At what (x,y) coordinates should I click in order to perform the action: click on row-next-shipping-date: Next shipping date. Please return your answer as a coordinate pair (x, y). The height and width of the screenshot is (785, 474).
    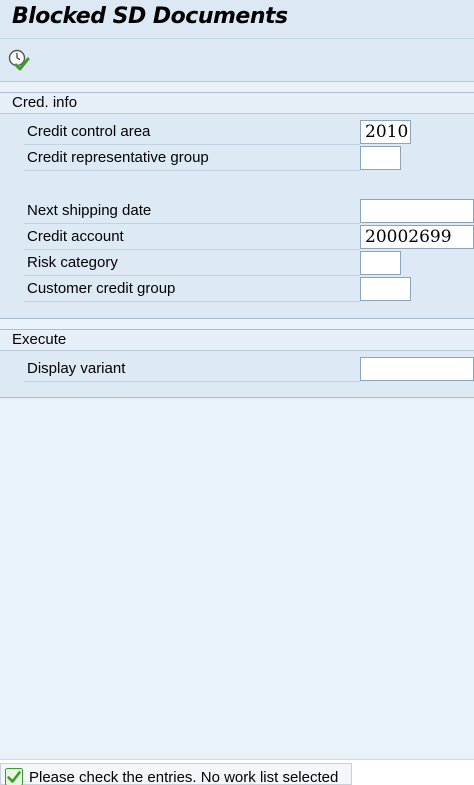
    Looking at the image, I should click on (237, 211).